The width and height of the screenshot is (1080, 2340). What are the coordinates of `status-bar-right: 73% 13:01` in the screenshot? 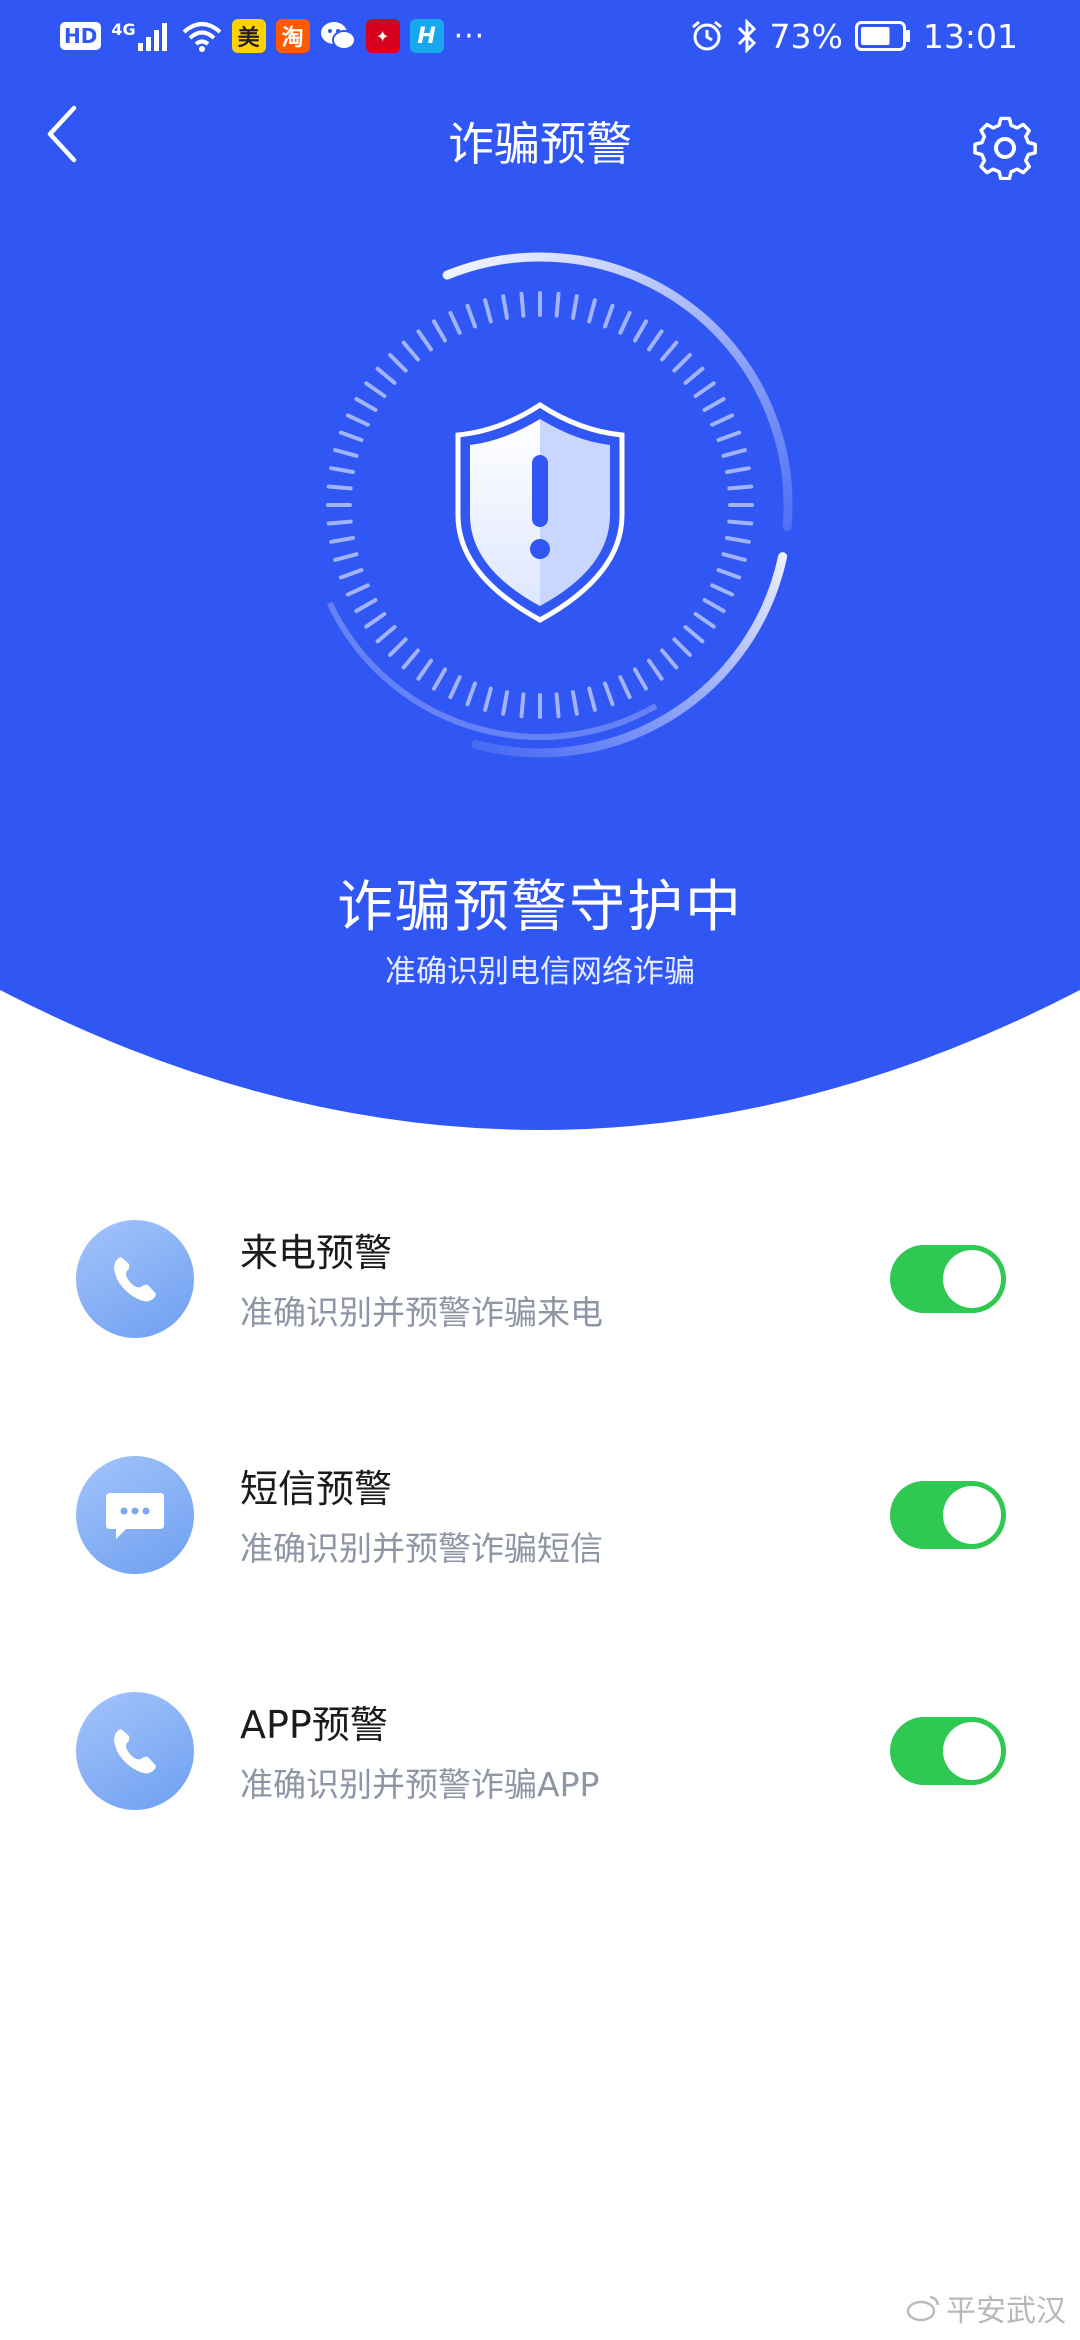 It's located at (854, 36).